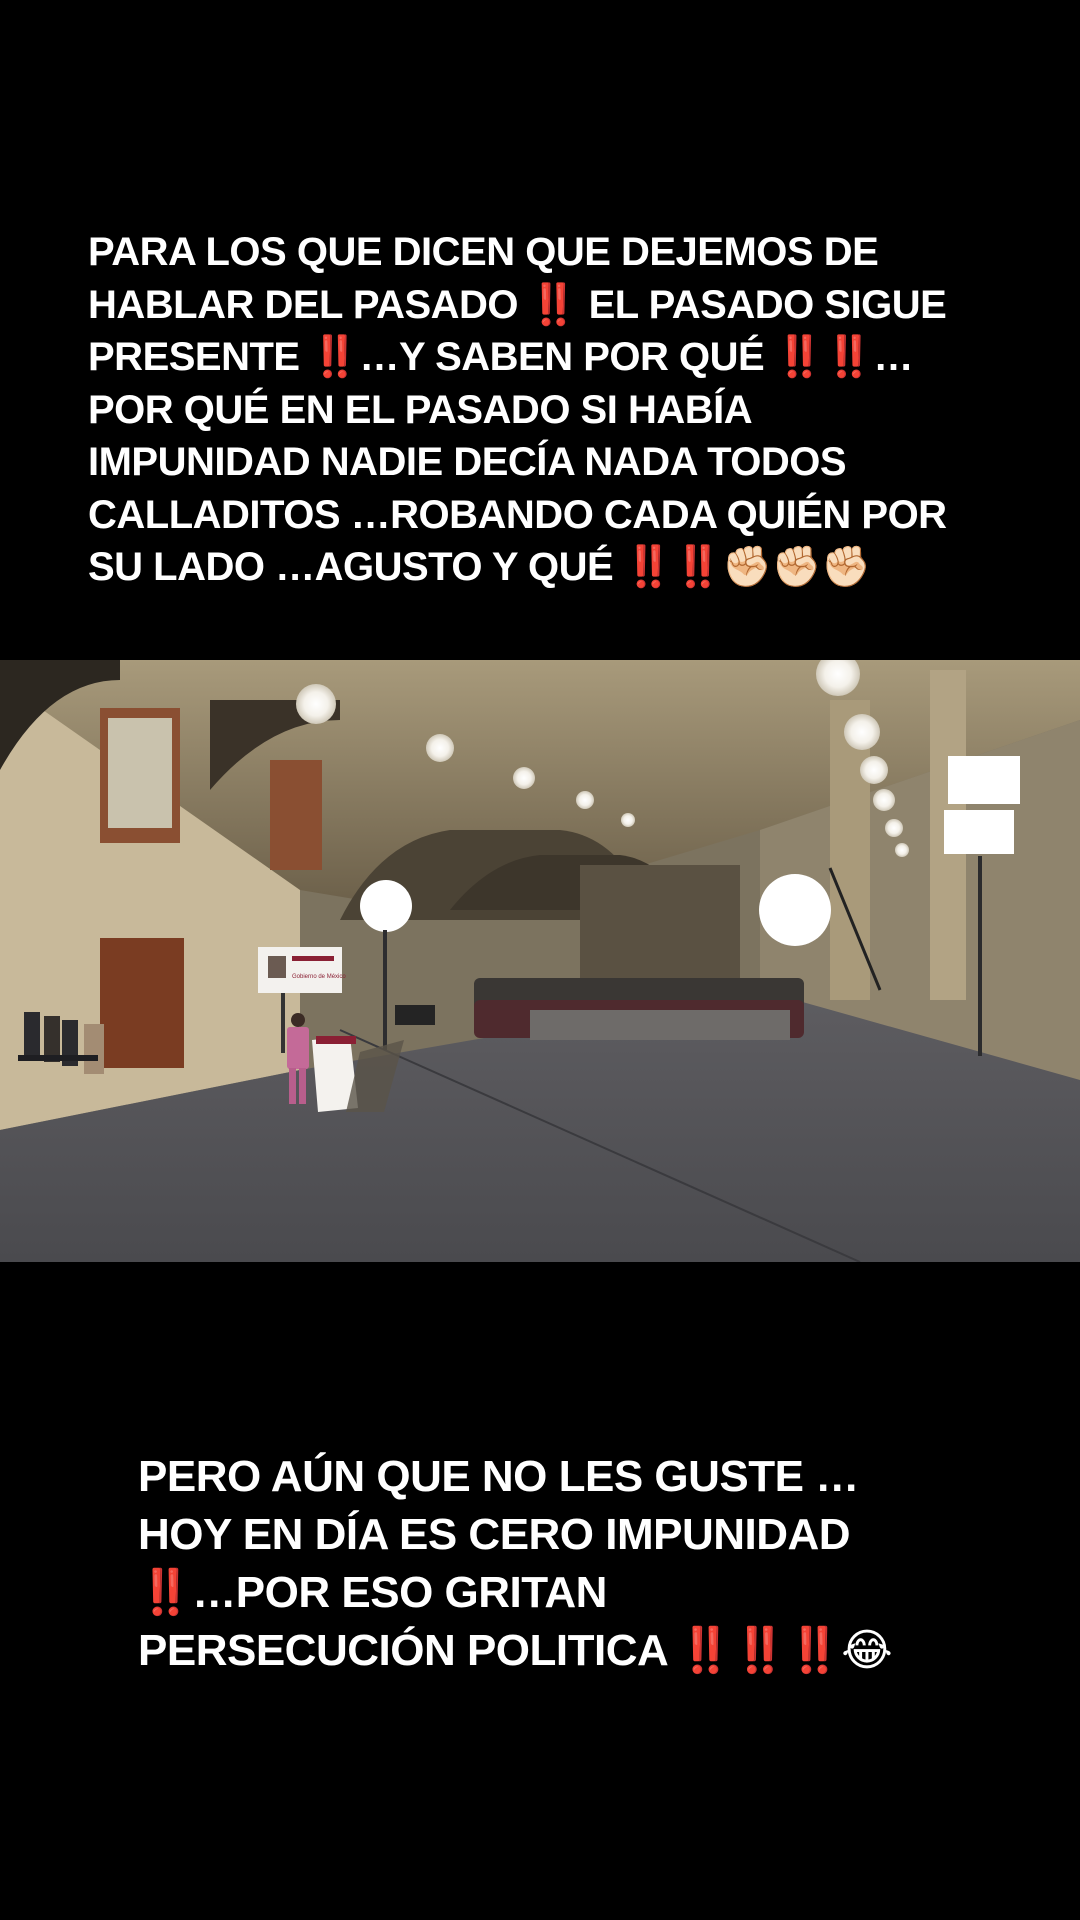 Image resolution: width=1080 pixels, height=1920 pixels. I want to click on caption-bottom-line-2: HOY EN DÍA ES CERO IMPUNIDAD, so click(494, 1534).